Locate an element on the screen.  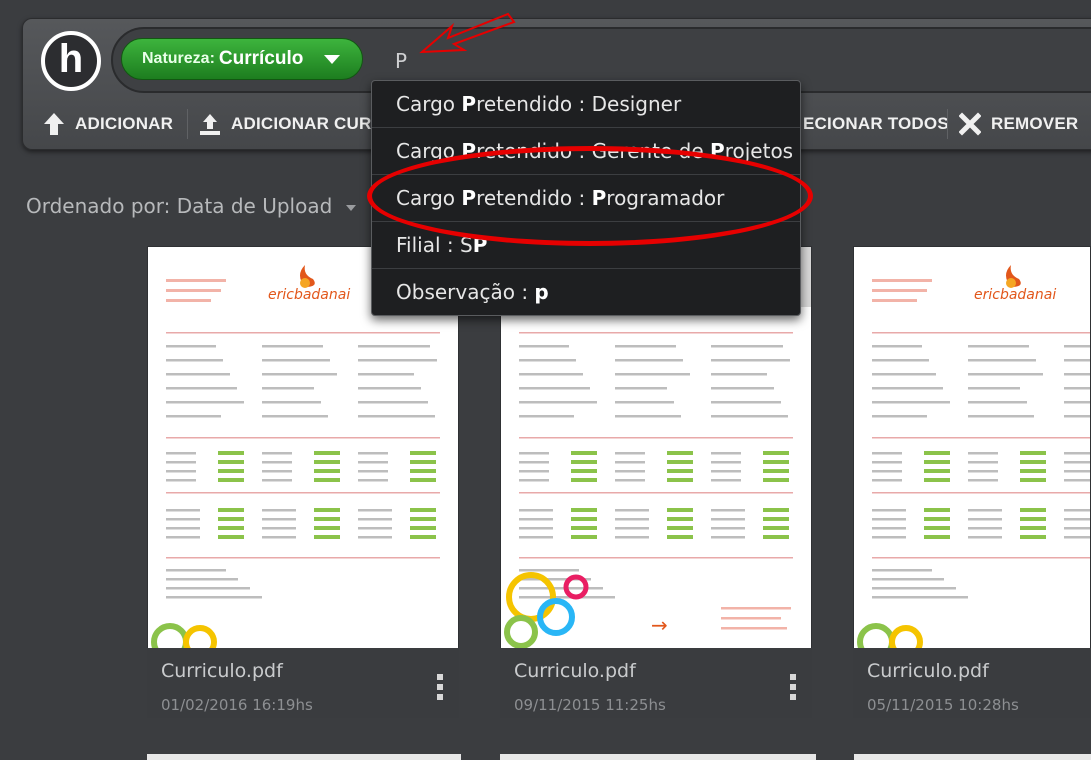
suggestion-item: Observação : p is located at coordinates (586, 292).